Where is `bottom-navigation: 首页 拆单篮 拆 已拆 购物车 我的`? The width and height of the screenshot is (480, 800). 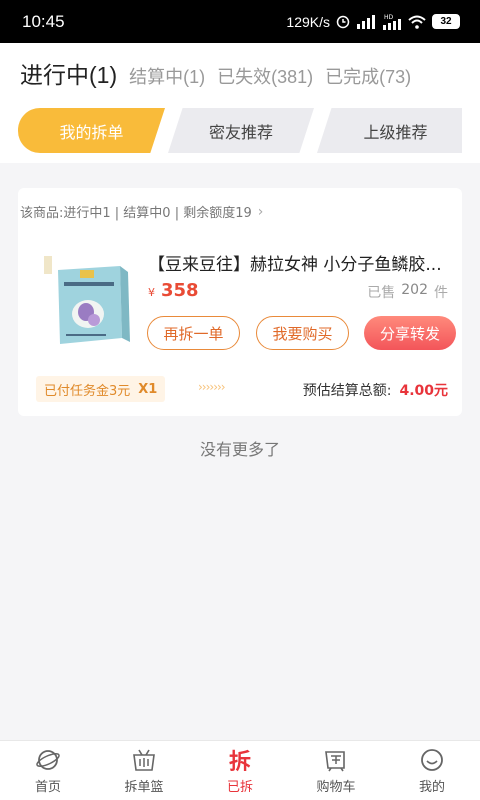 bottom-navigation: 首页 拆单篮 拆 已拆 购物车 我的 is located at coordinates (240, 770).